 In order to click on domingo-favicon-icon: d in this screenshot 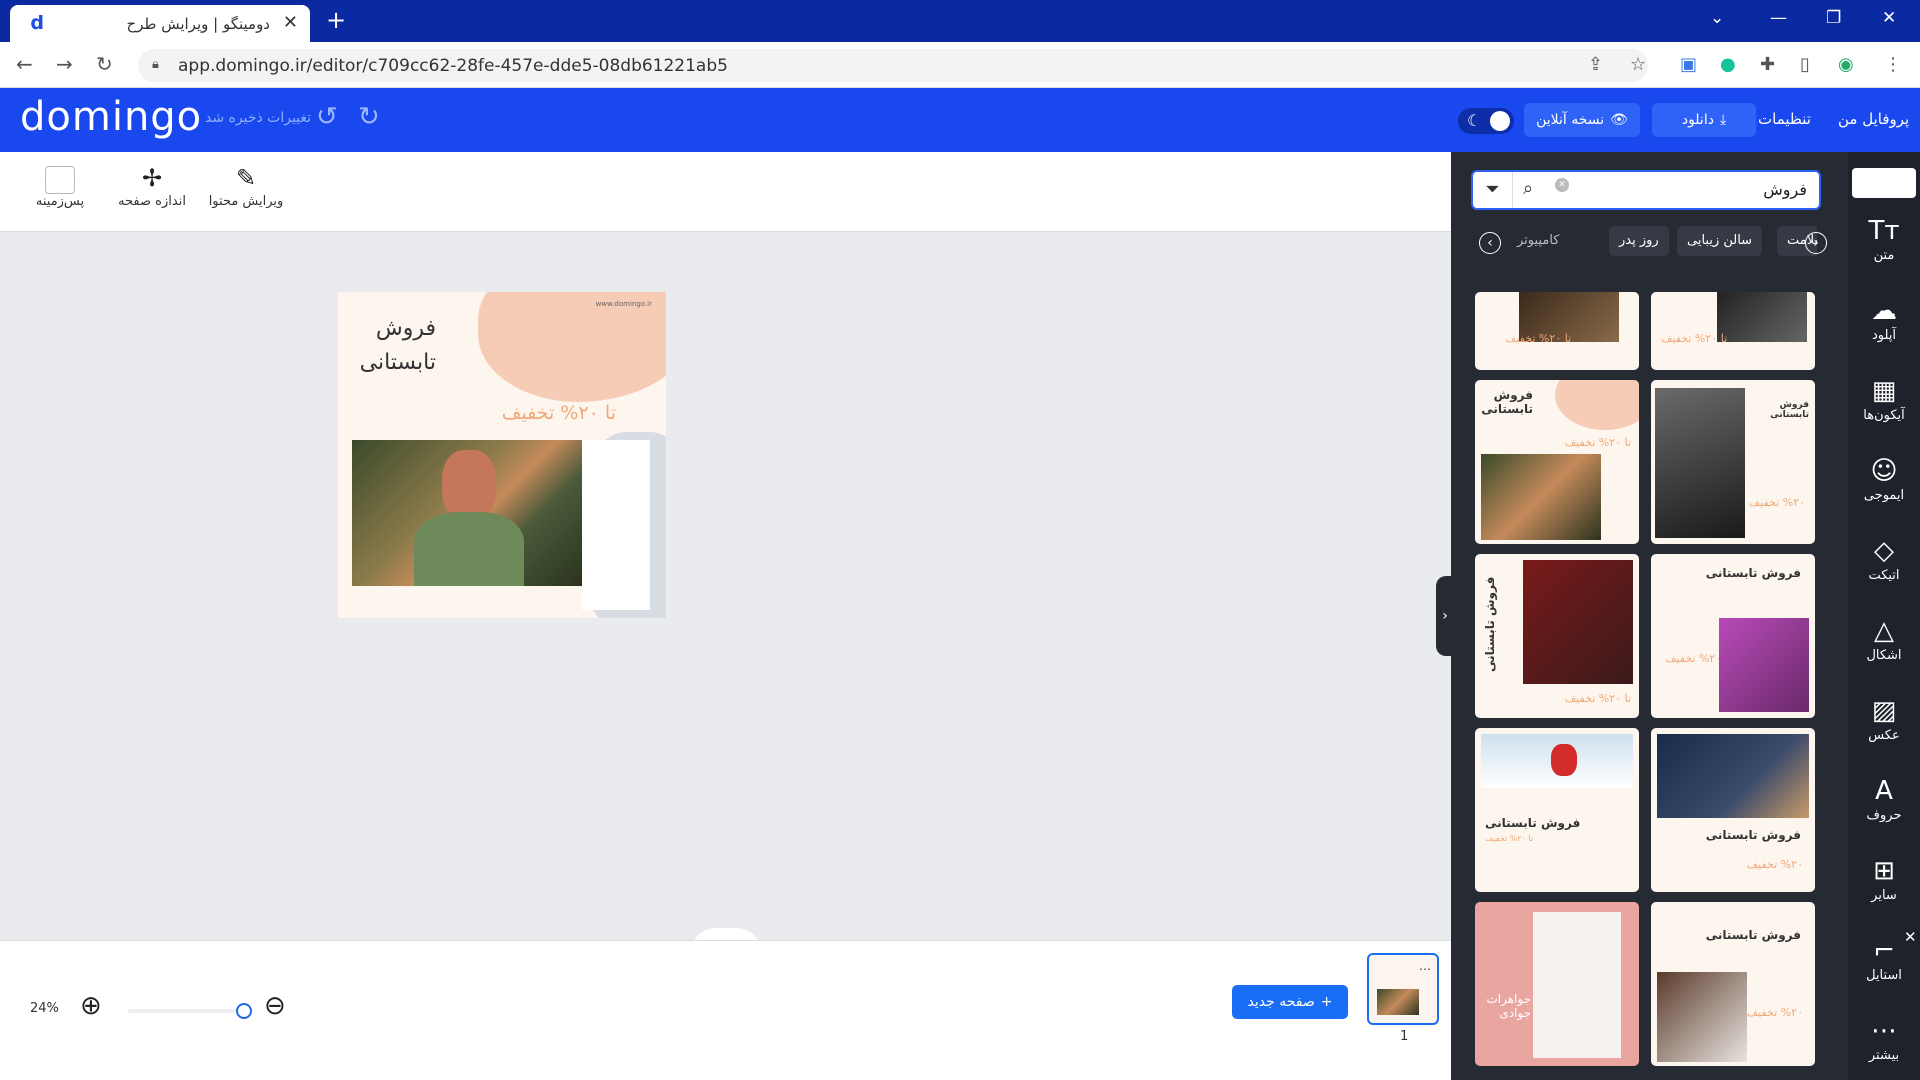, I will do `click(37, 23)`.